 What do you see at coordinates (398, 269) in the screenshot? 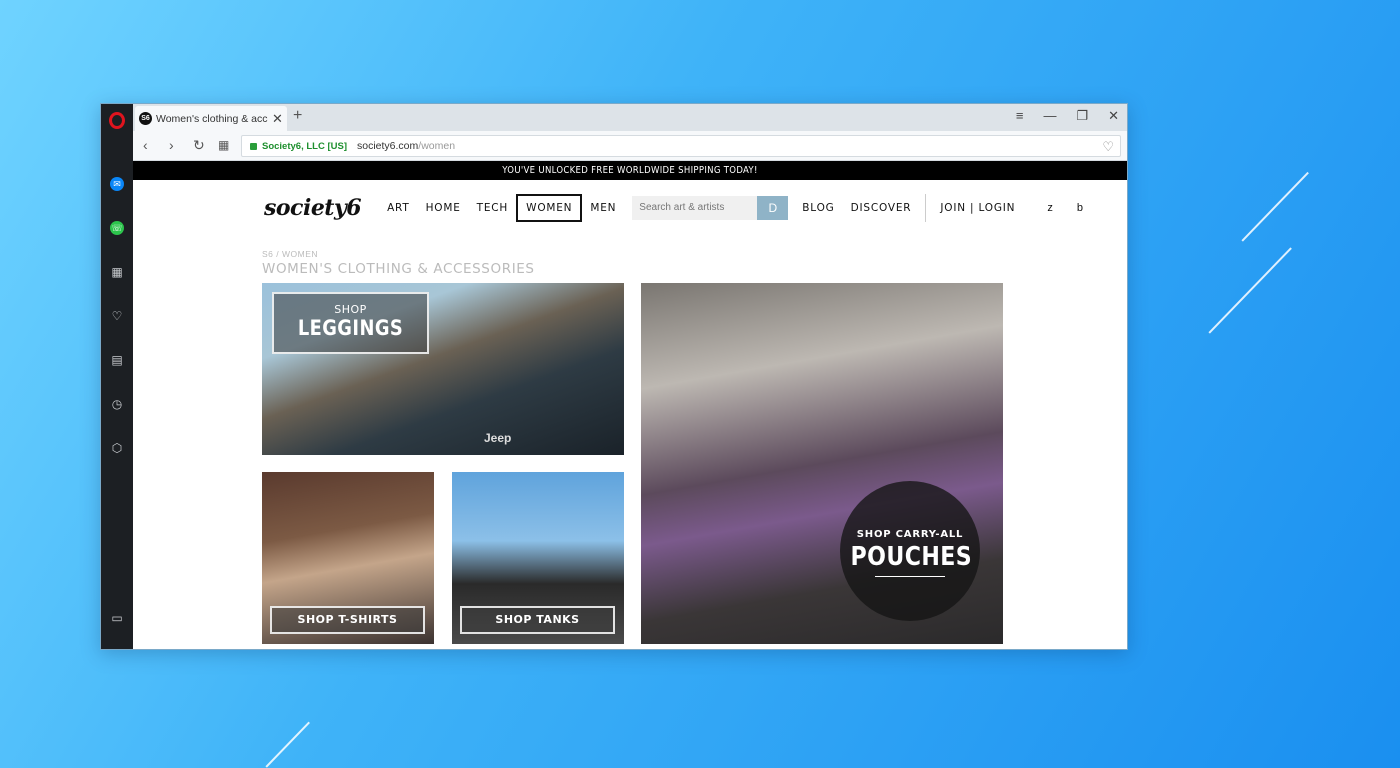
I see `page-title: WOMEN'S CLOTHING & ACCESSORIES` at bounding box center [398, 269].